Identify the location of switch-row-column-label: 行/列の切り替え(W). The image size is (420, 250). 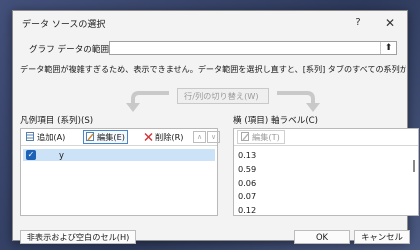
(221, 96).